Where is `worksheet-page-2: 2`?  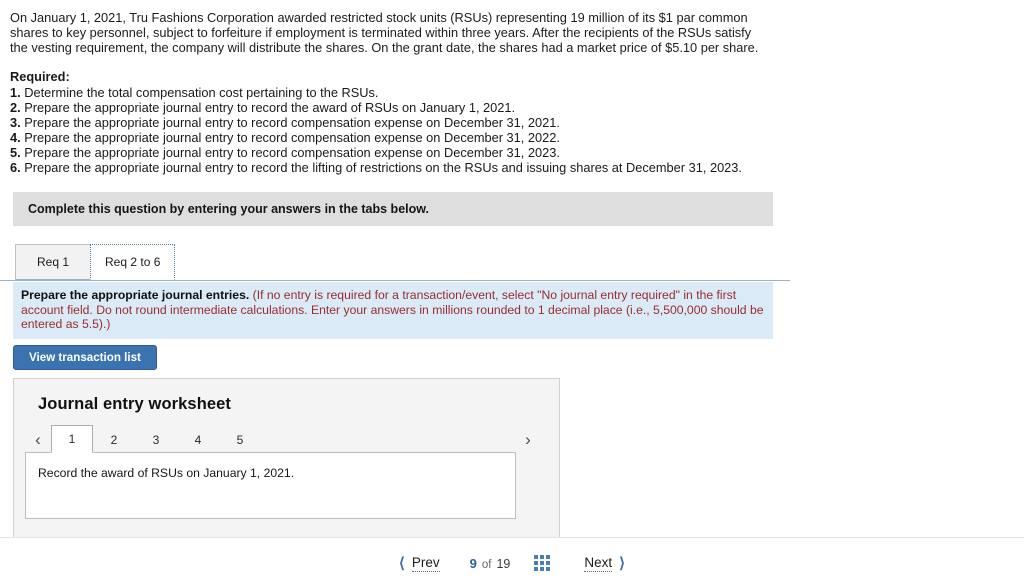 worksheet-page-2: 2 is located at coordinates (114, 439).